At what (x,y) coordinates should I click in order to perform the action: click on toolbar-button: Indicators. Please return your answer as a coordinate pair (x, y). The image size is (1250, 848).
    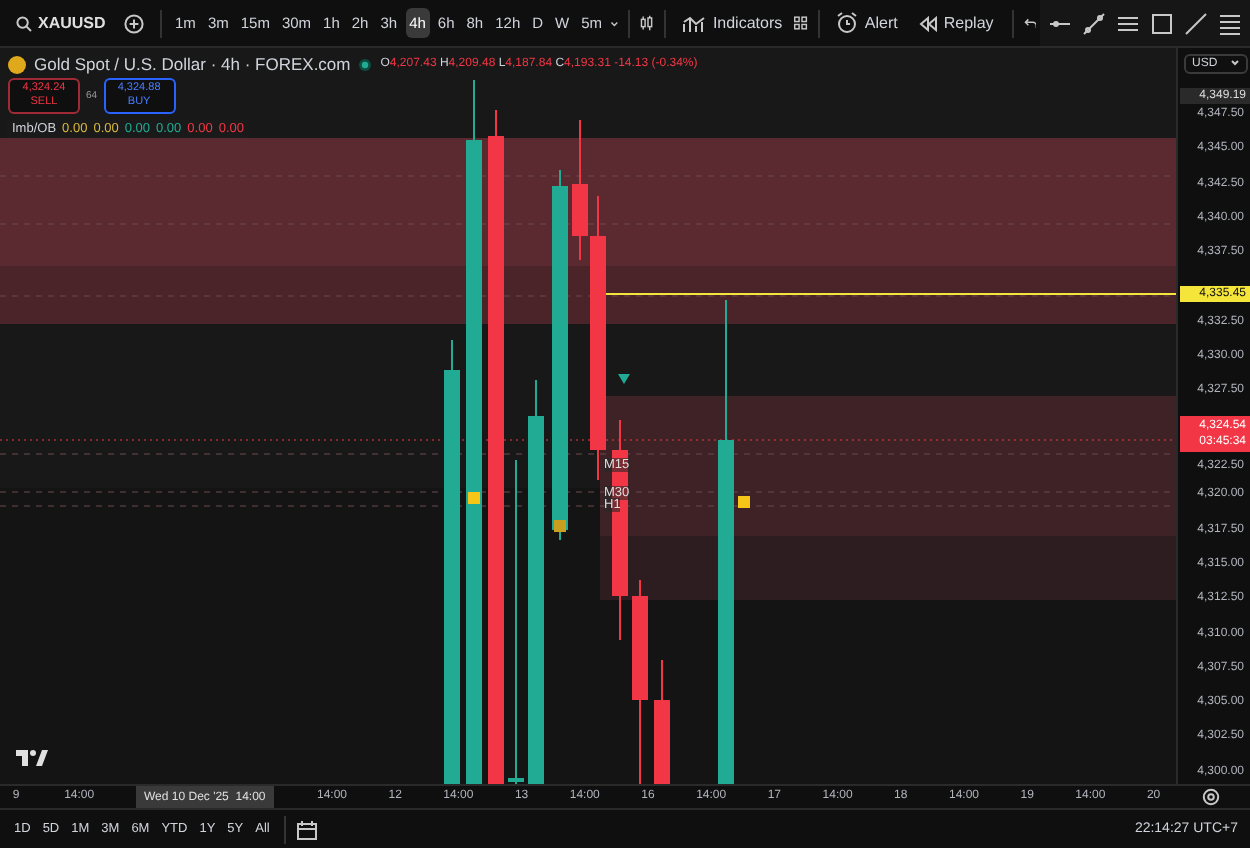
    Looking at the image, I should click on (732, 23).